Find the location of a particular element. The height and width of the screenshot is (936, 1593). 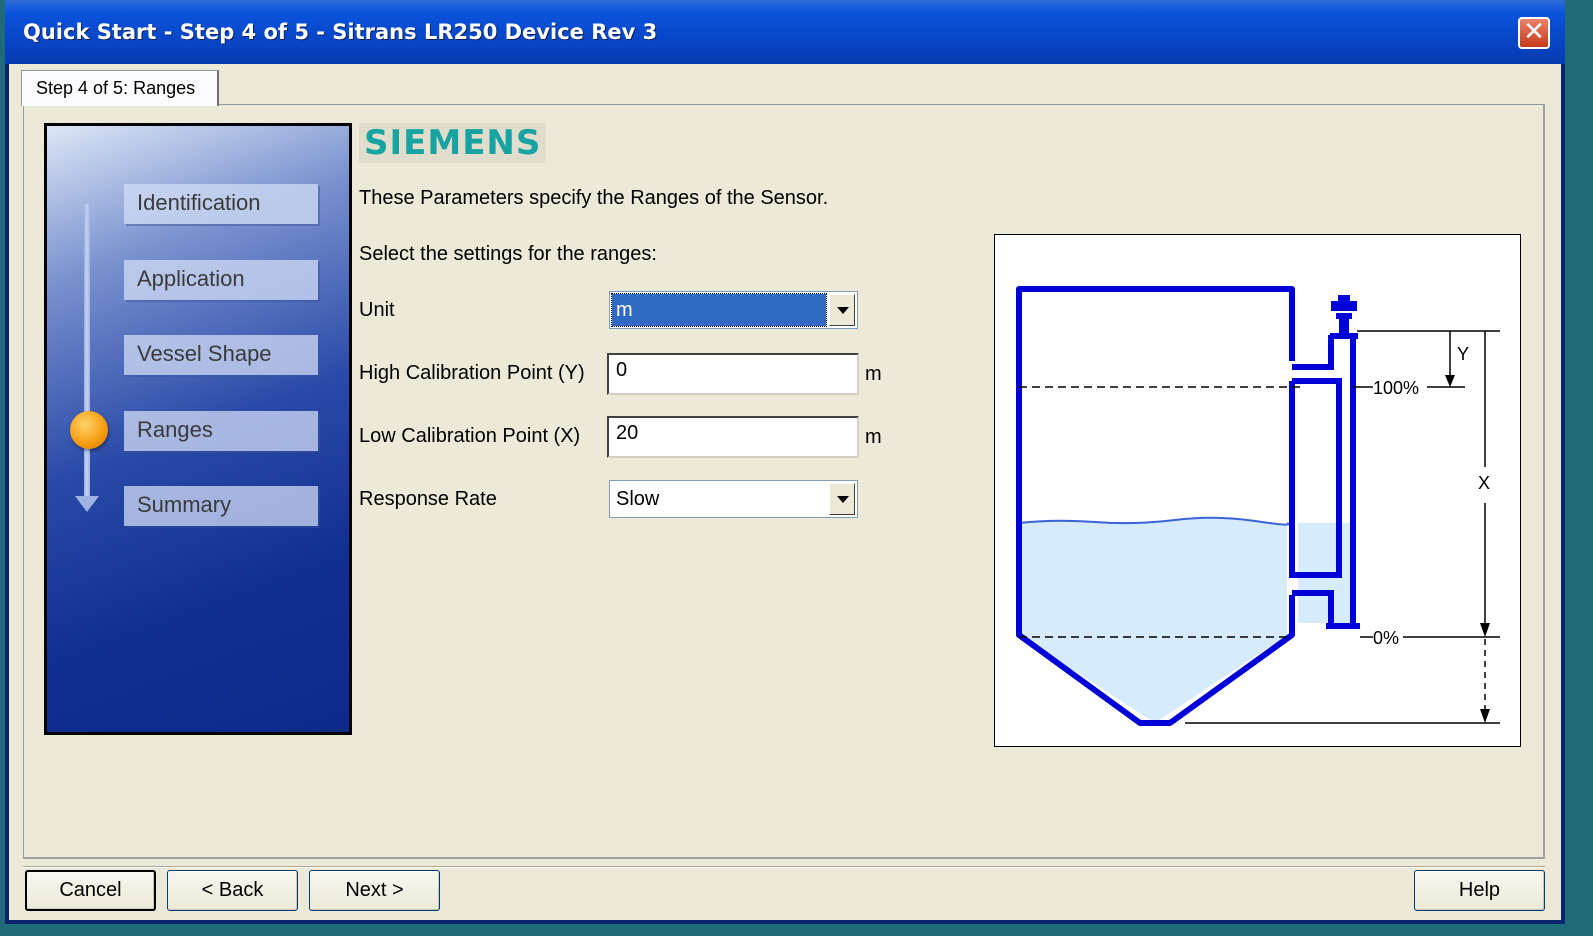

low-calibration-unit: m is located at coordinates (873, 437).